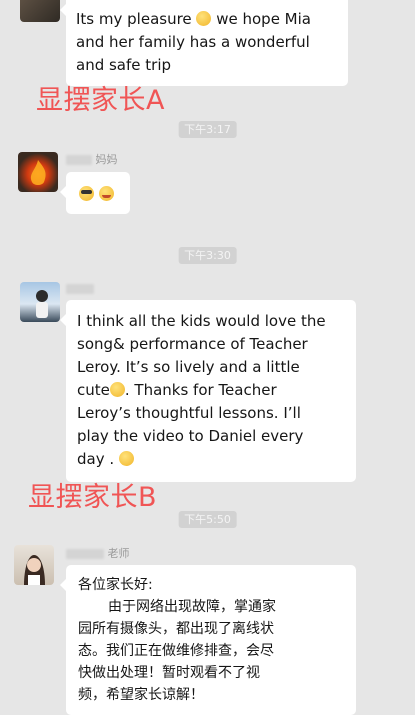  What do you see at coordinates (176, 629) in the screenshot?
I see `message-text: 园所有摄像头，都出现了离线状` at bounding box center [176, 629].